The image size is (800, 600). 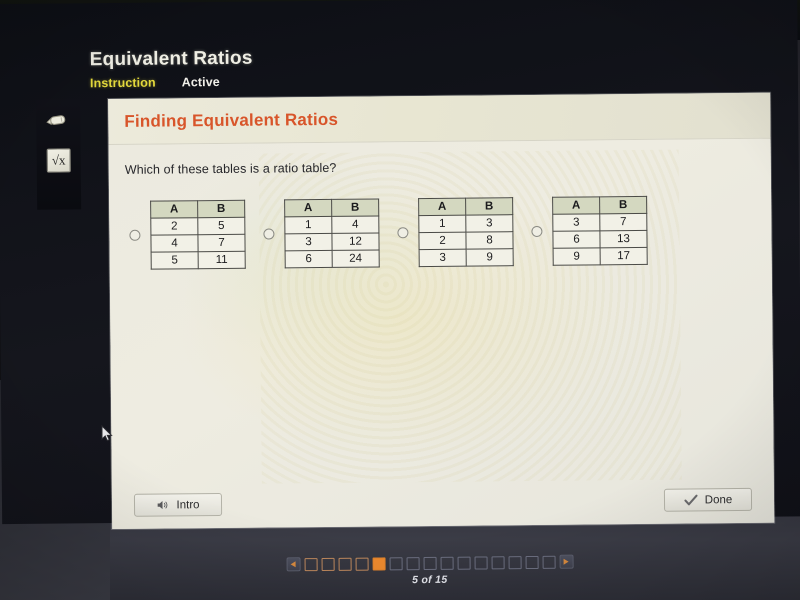 I want to click on done-button: Done, so click(x=708, y=499).